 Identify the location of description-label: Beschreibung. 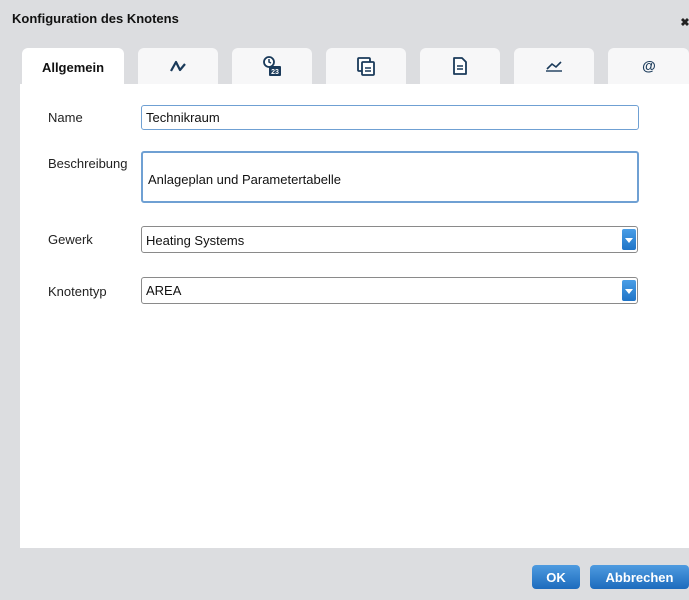
(88, 163).